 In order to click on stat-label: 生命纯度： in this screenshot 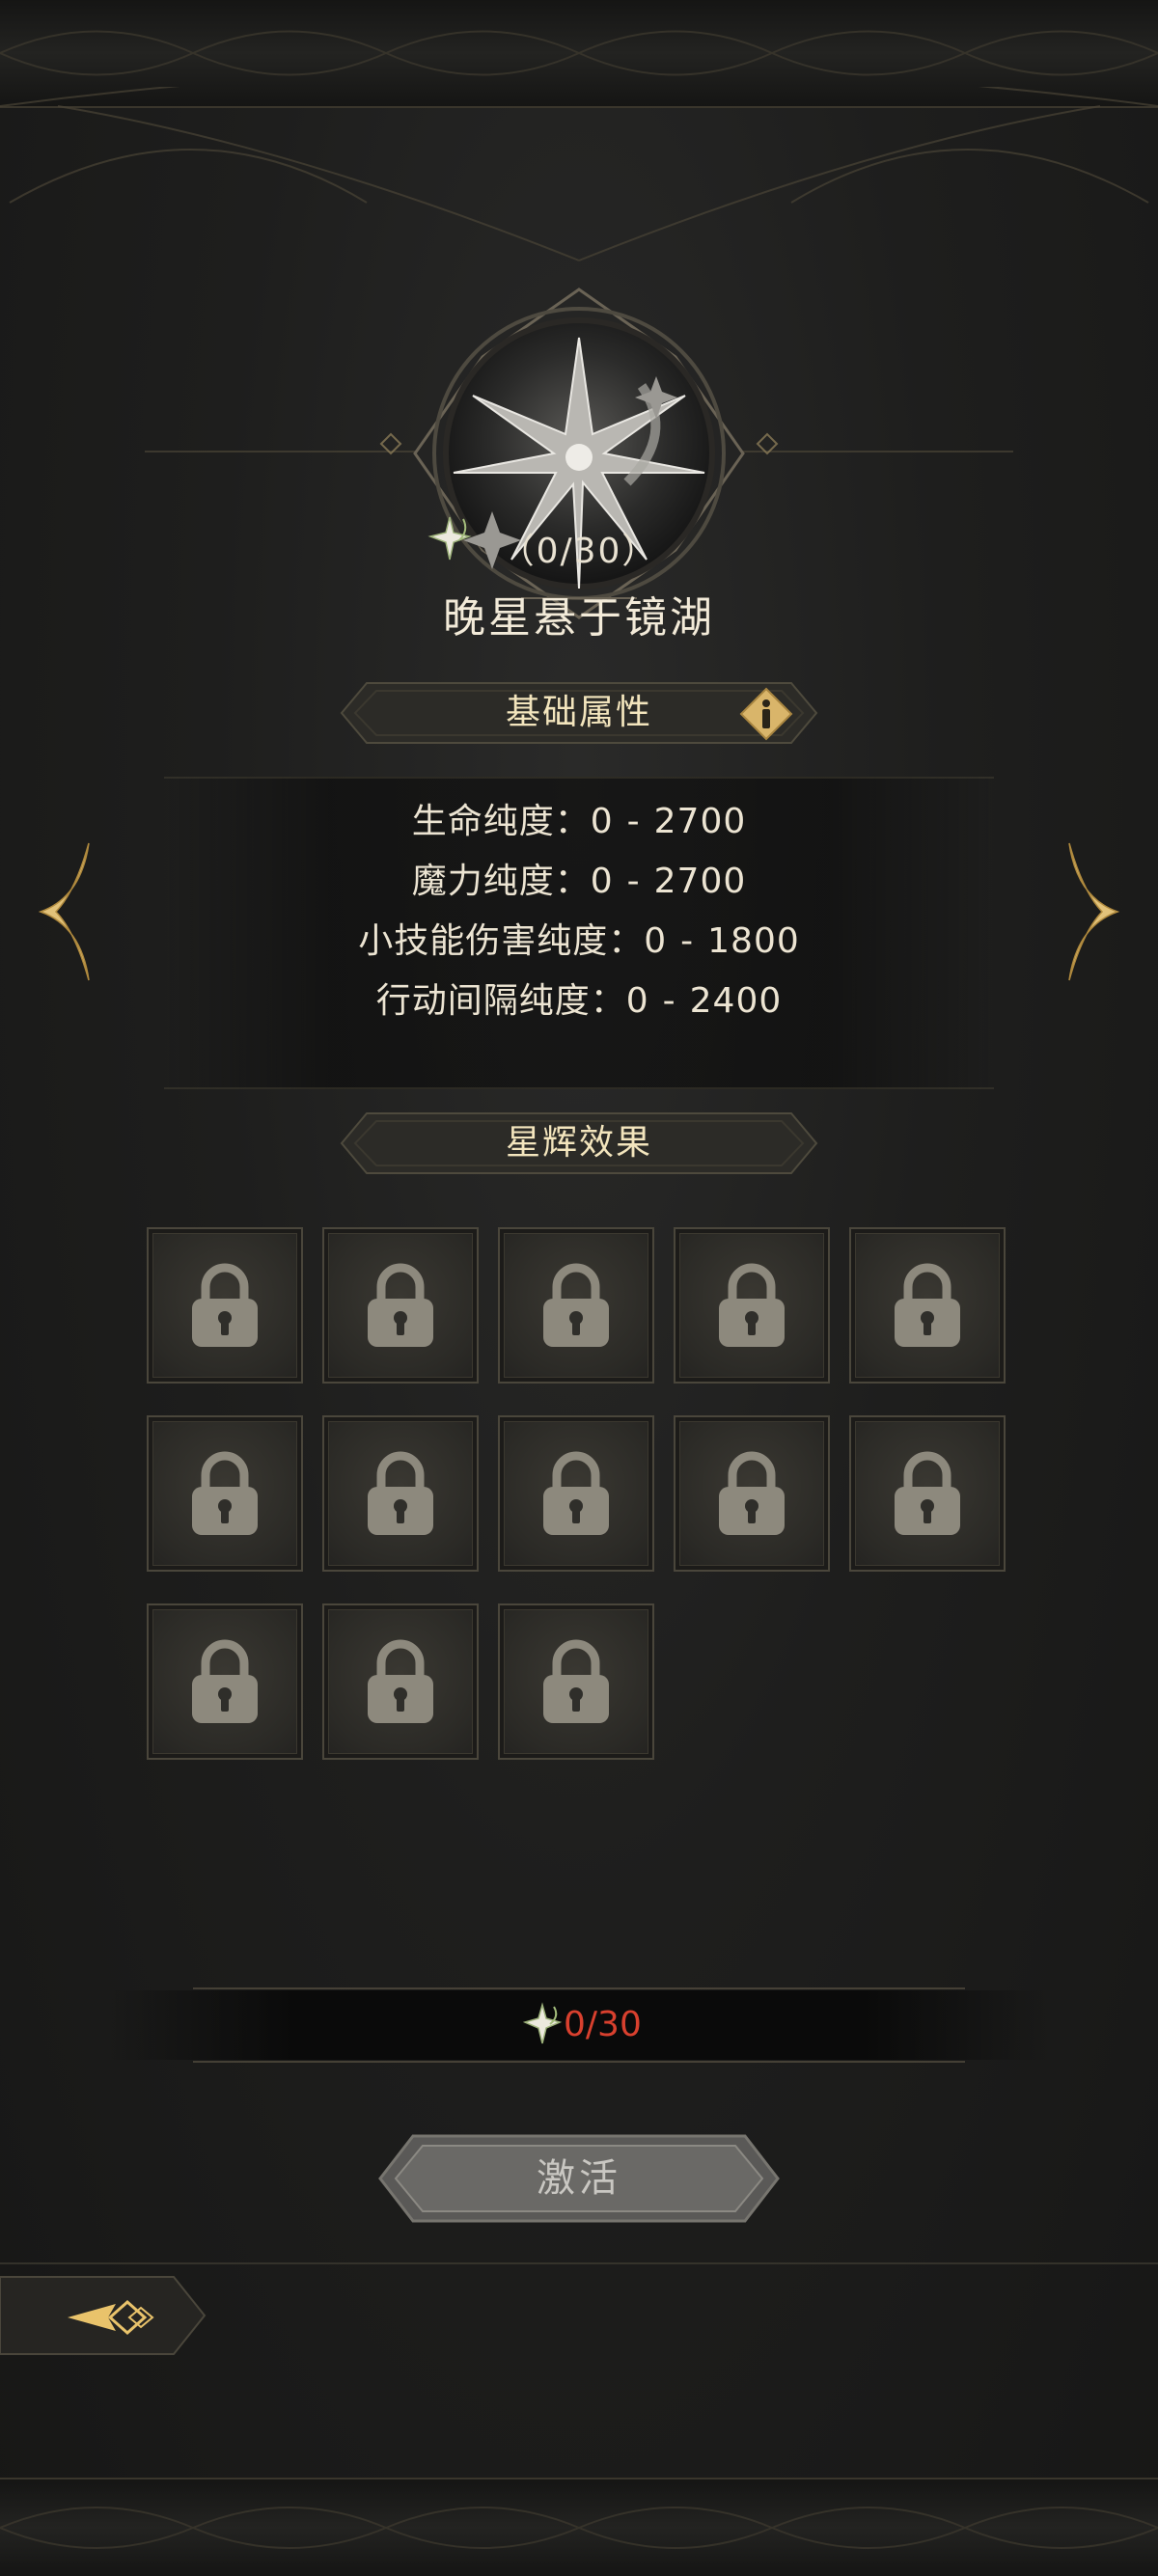, I will do `click(501, 821)`.